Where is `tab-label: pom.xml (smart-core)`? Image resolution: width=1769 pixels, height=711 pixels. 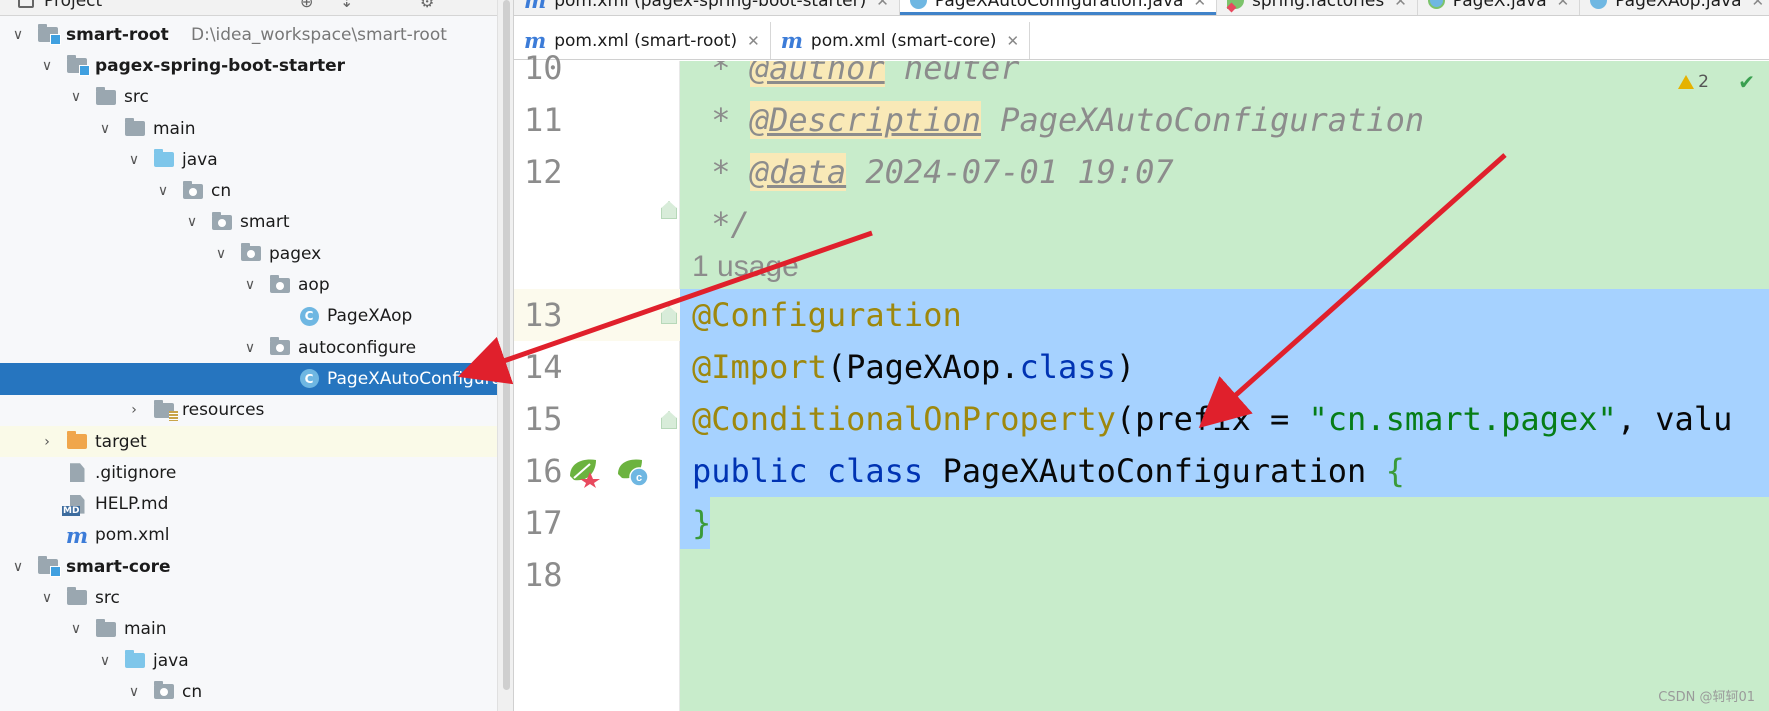 tab-label: pom.xml (smart-core) is located at coordinates (903, 40).